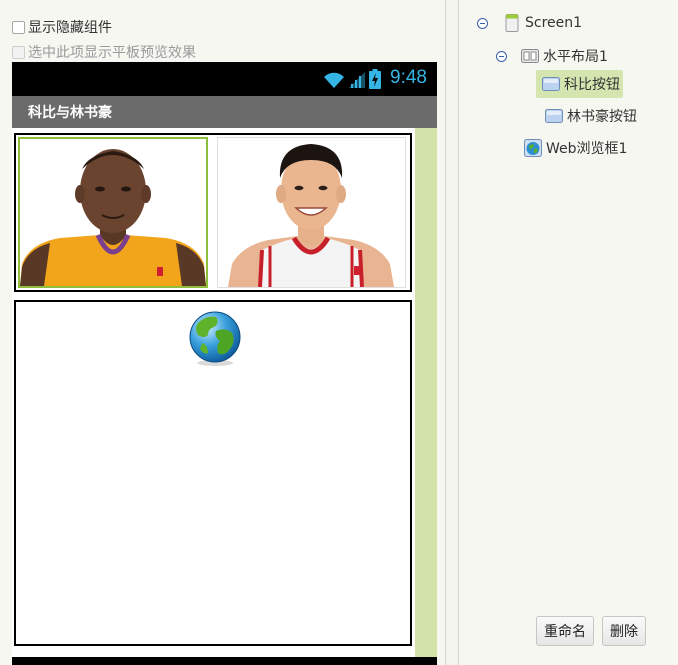 Image resolution: width=678 pixels, height=665 pixels. I want to click on kobe-button, so click(113, 212).